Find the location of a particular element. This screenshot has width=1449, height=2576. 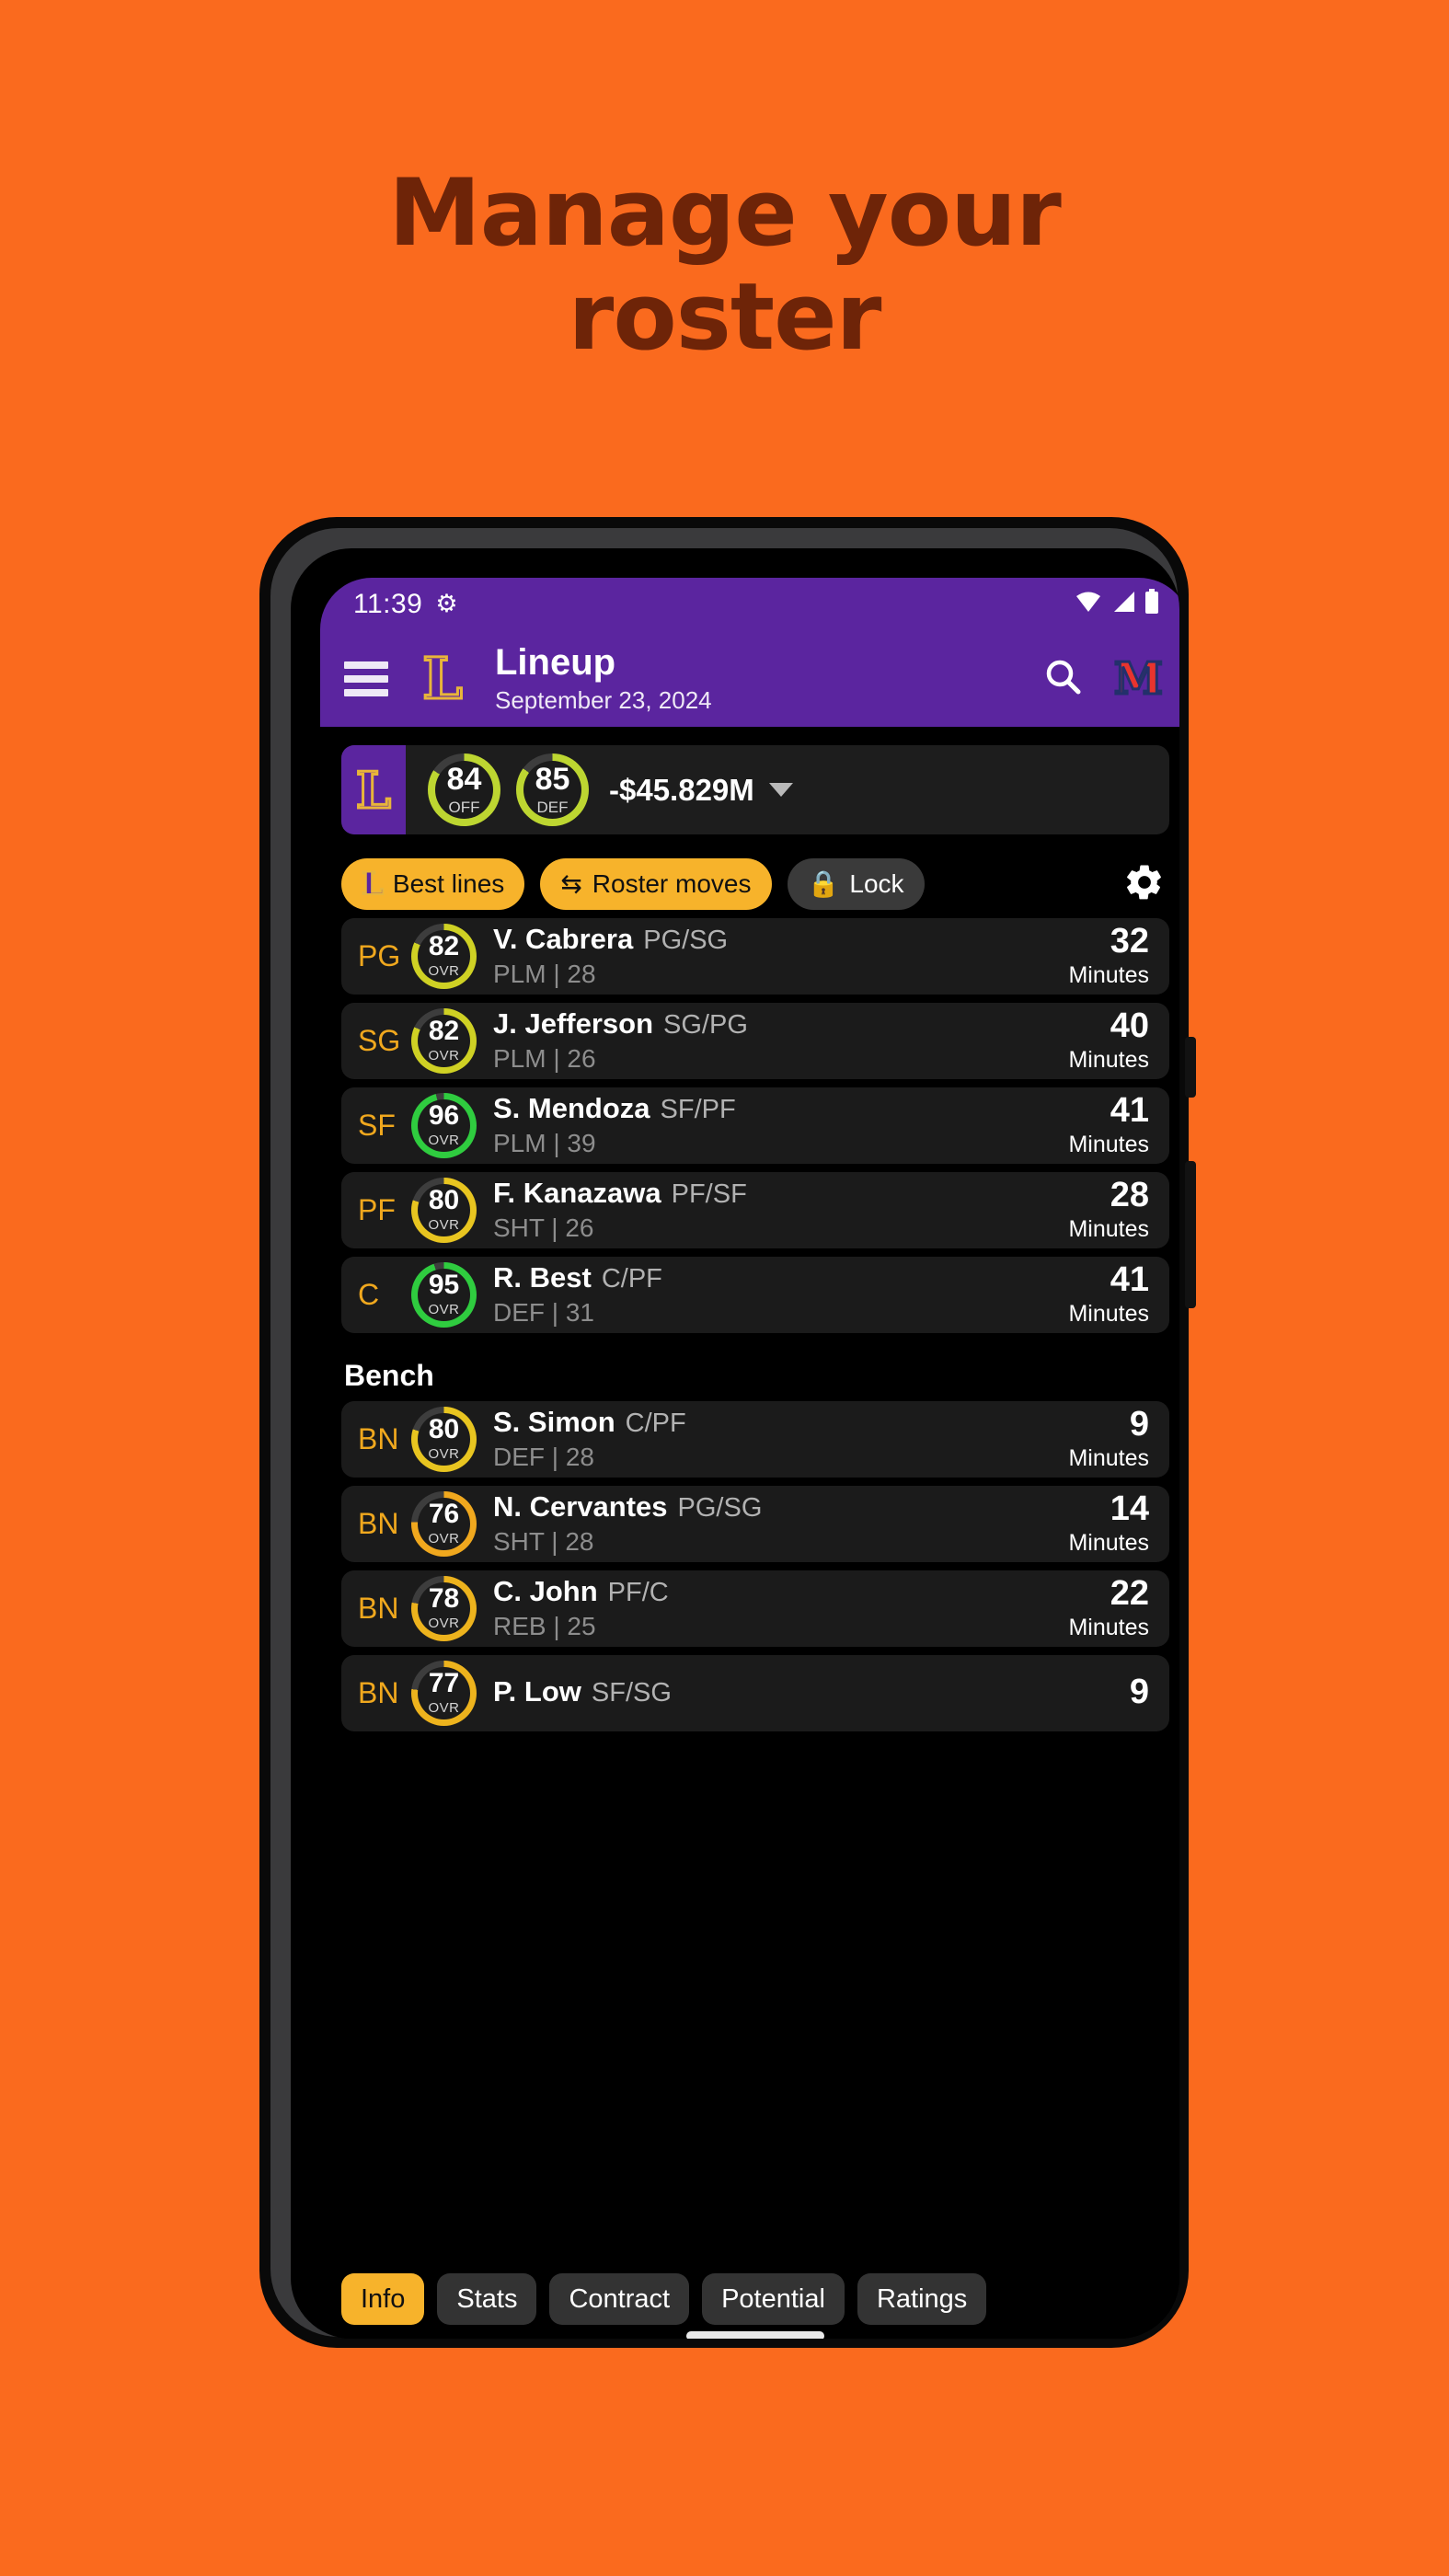

action-bar: L Best lines ⇆ Roster moves 🔒 Lock is located at coordinates (755, 884).